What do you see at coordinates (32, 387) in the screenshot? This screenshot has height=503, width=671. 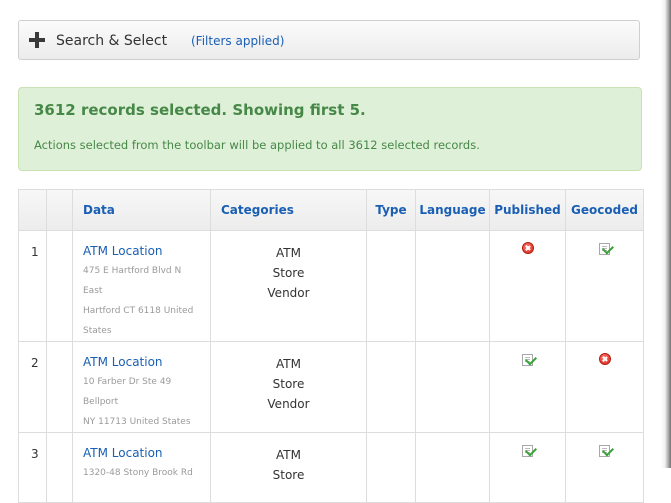 I see `row-number: 2` at bounding box center [32, 387].